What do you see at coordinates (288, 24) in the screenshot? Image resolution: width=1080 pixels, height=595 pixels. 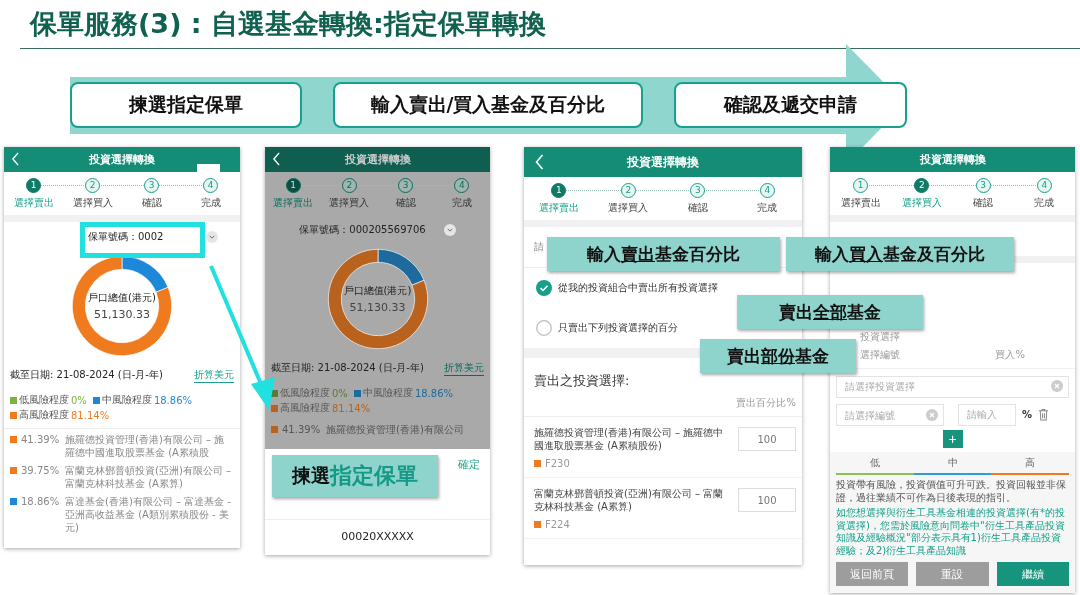 I see `slide-title: 保單服務(3) : 自選基金轉換:指定保單轉換` at bounding box center [288, 24].